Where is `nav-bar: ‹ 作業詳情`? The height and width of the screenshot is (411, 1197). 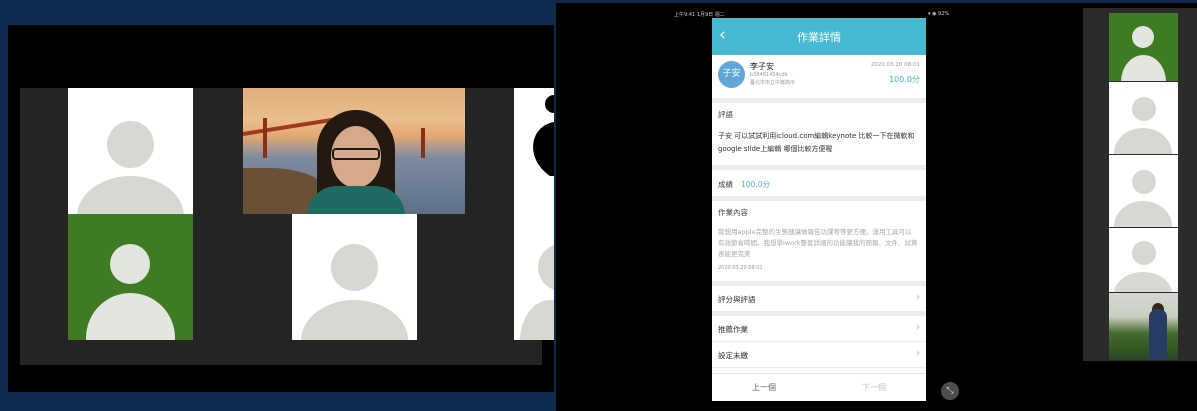
nav-bar: ‹ 作業詳情 is located at coordinates (819, 36).